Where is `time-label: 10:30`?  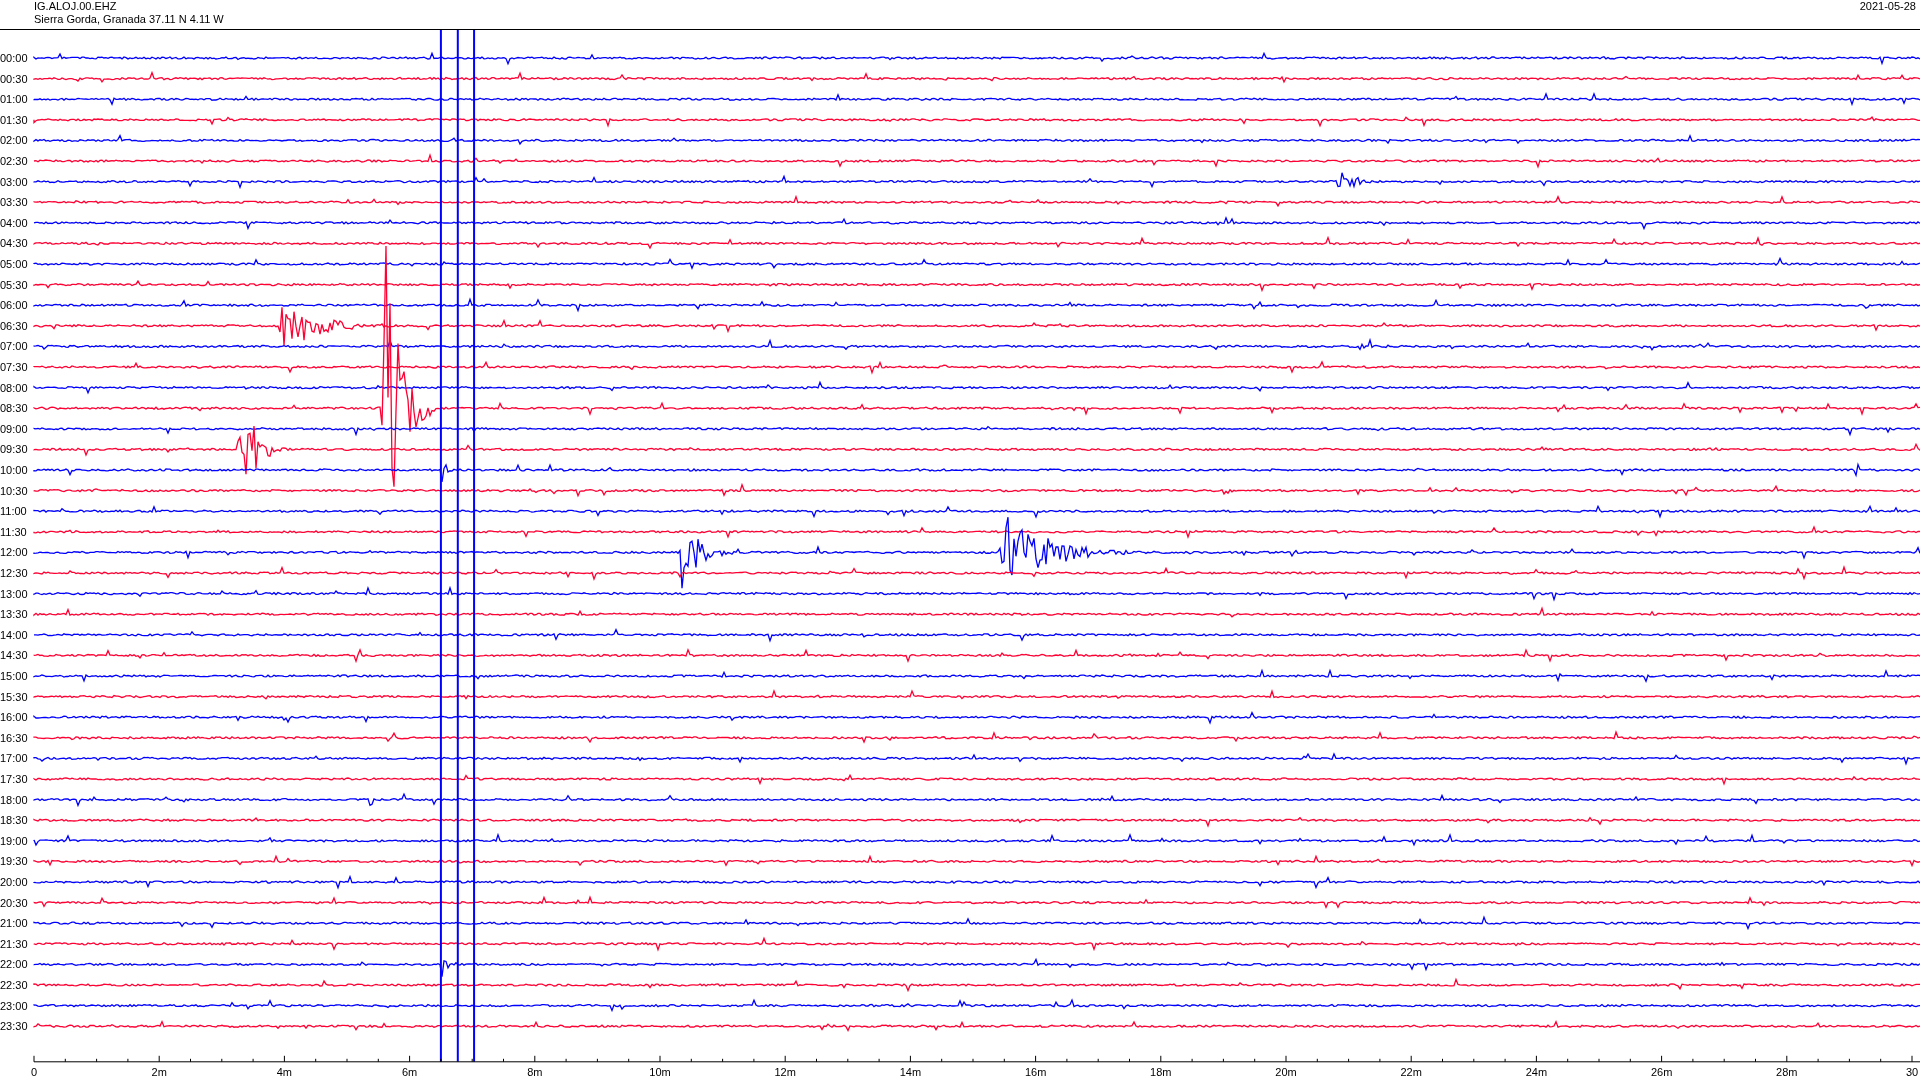
time-label: 10:30 is located at coordinates (14, 490).